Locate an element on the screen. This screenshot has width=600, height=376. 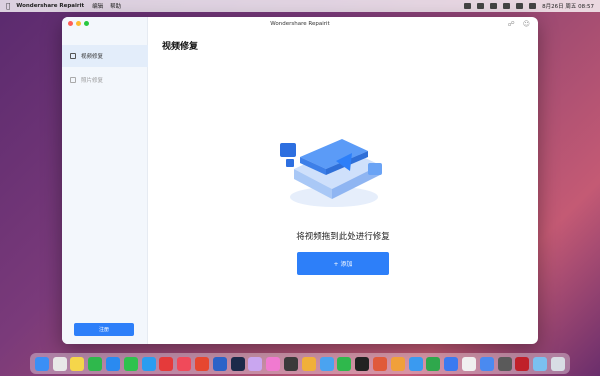
music-icon is located at coordinates (184, 363).